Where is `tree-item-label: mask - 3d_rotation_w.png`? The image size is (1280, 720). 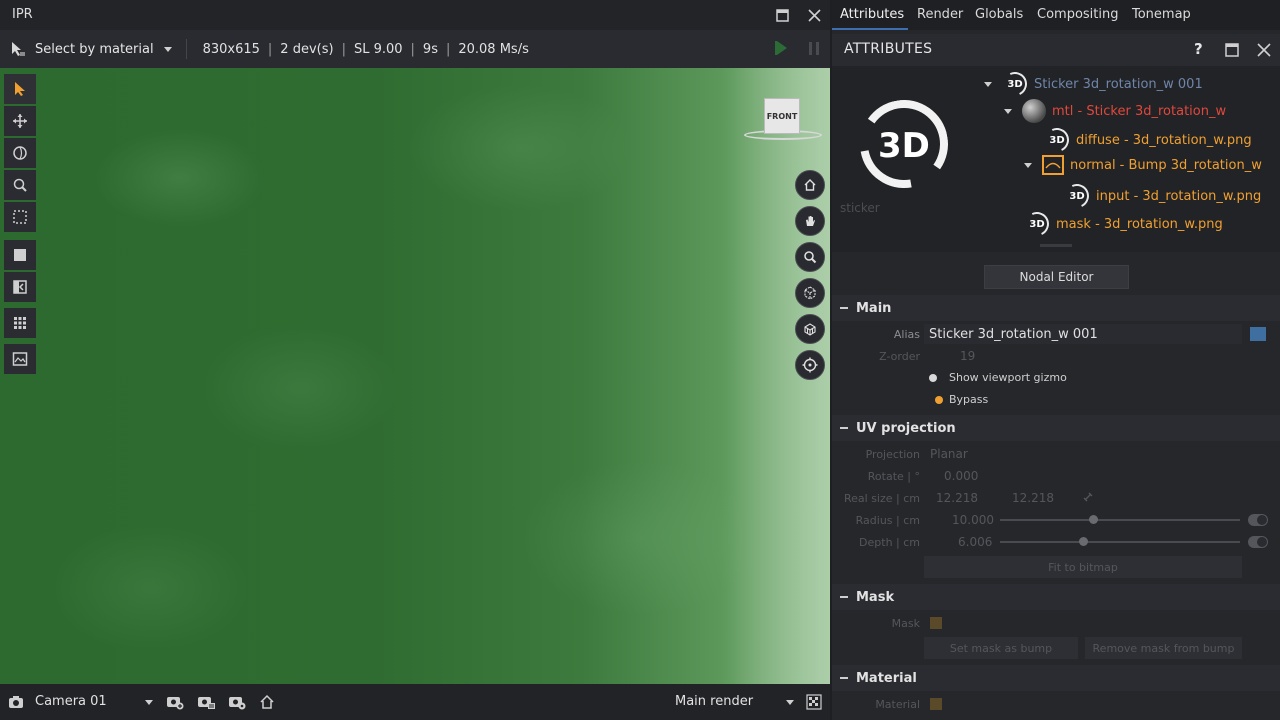
tree-item-label: mask - 3d_rotation_w.png is located at coordinates (1139, 224).